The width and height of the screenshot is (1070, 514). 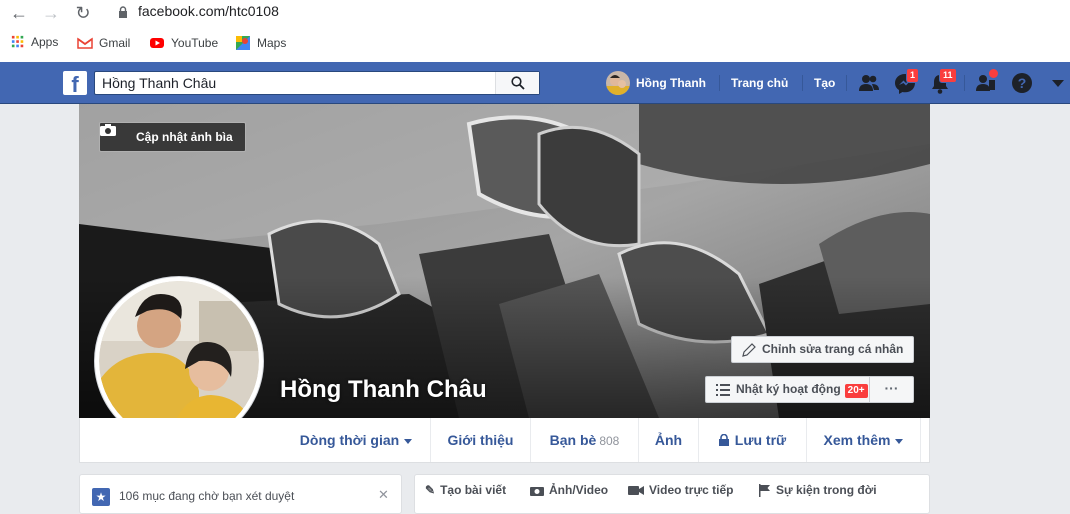 What do you see at coordinates (207, 496) in the screenshot?
I see `pending-review-text: 106 mục đang chờ bạn xét duyệt` at bounding box center [207, 496].